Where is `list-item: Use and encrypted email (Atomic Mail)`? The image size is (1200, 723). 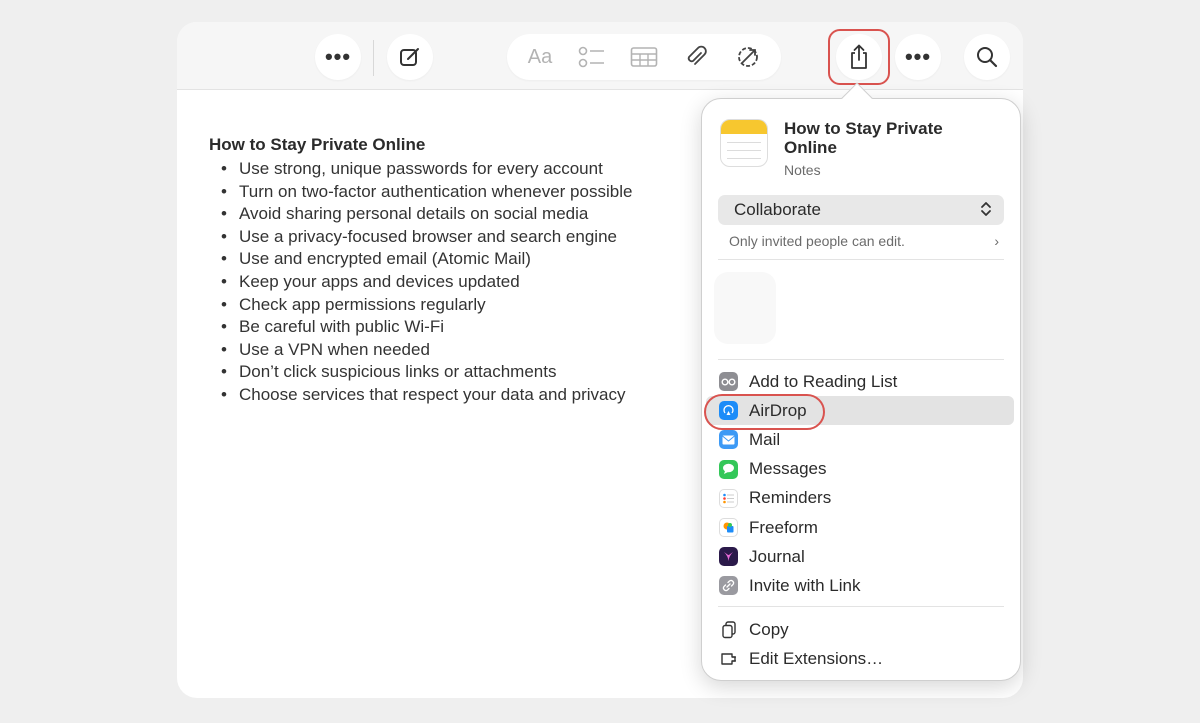
list-item: Use and encrypted email (Atomic Mail) is located at coordinates (426, 259).